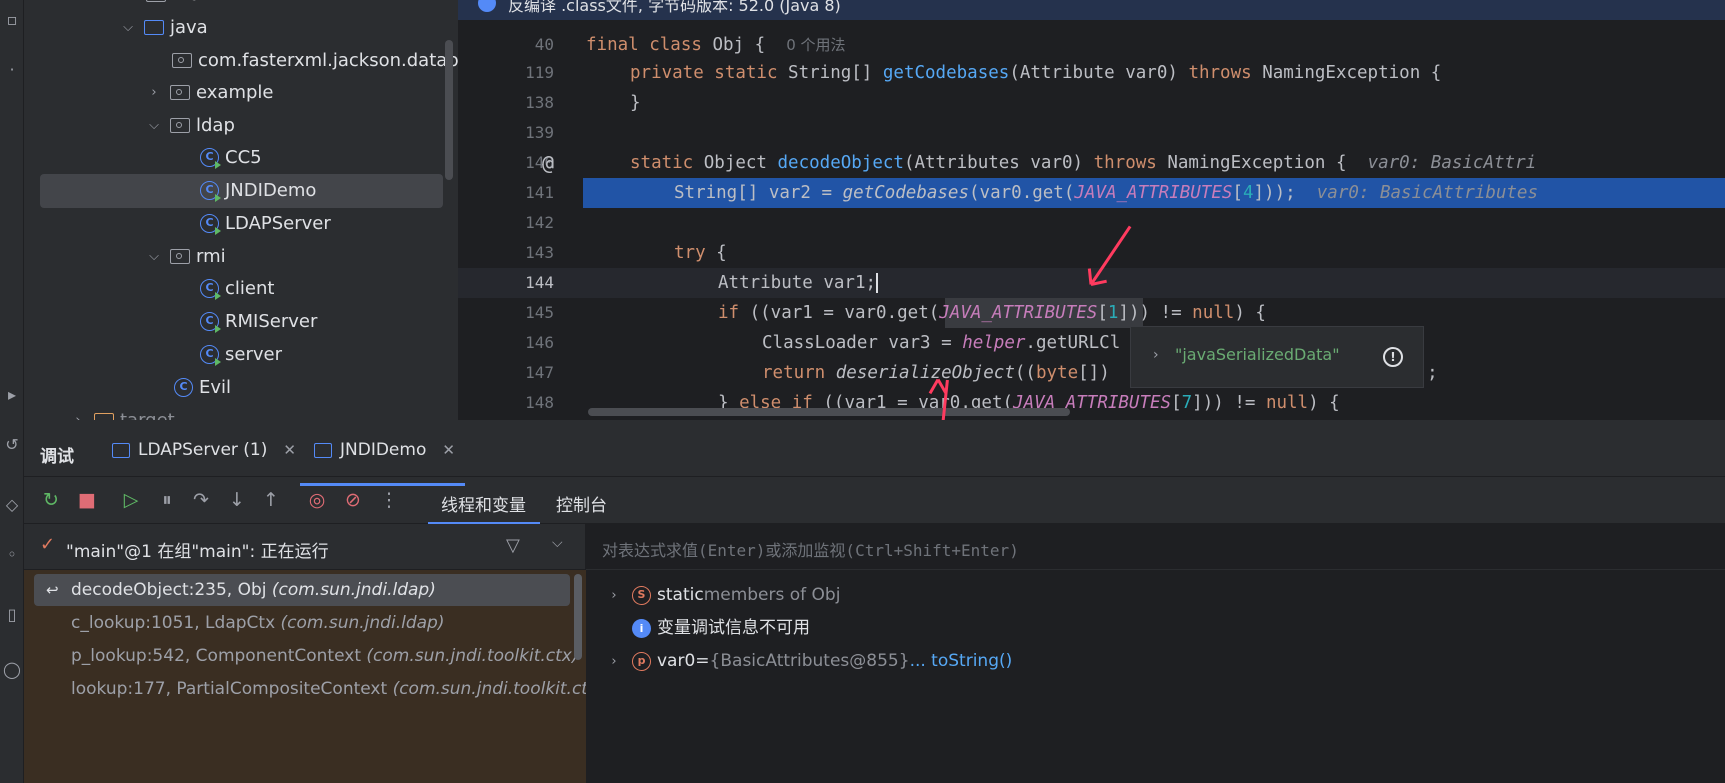  I want to click on variable-static-members: › S static members of Obj, so click(713, 595).